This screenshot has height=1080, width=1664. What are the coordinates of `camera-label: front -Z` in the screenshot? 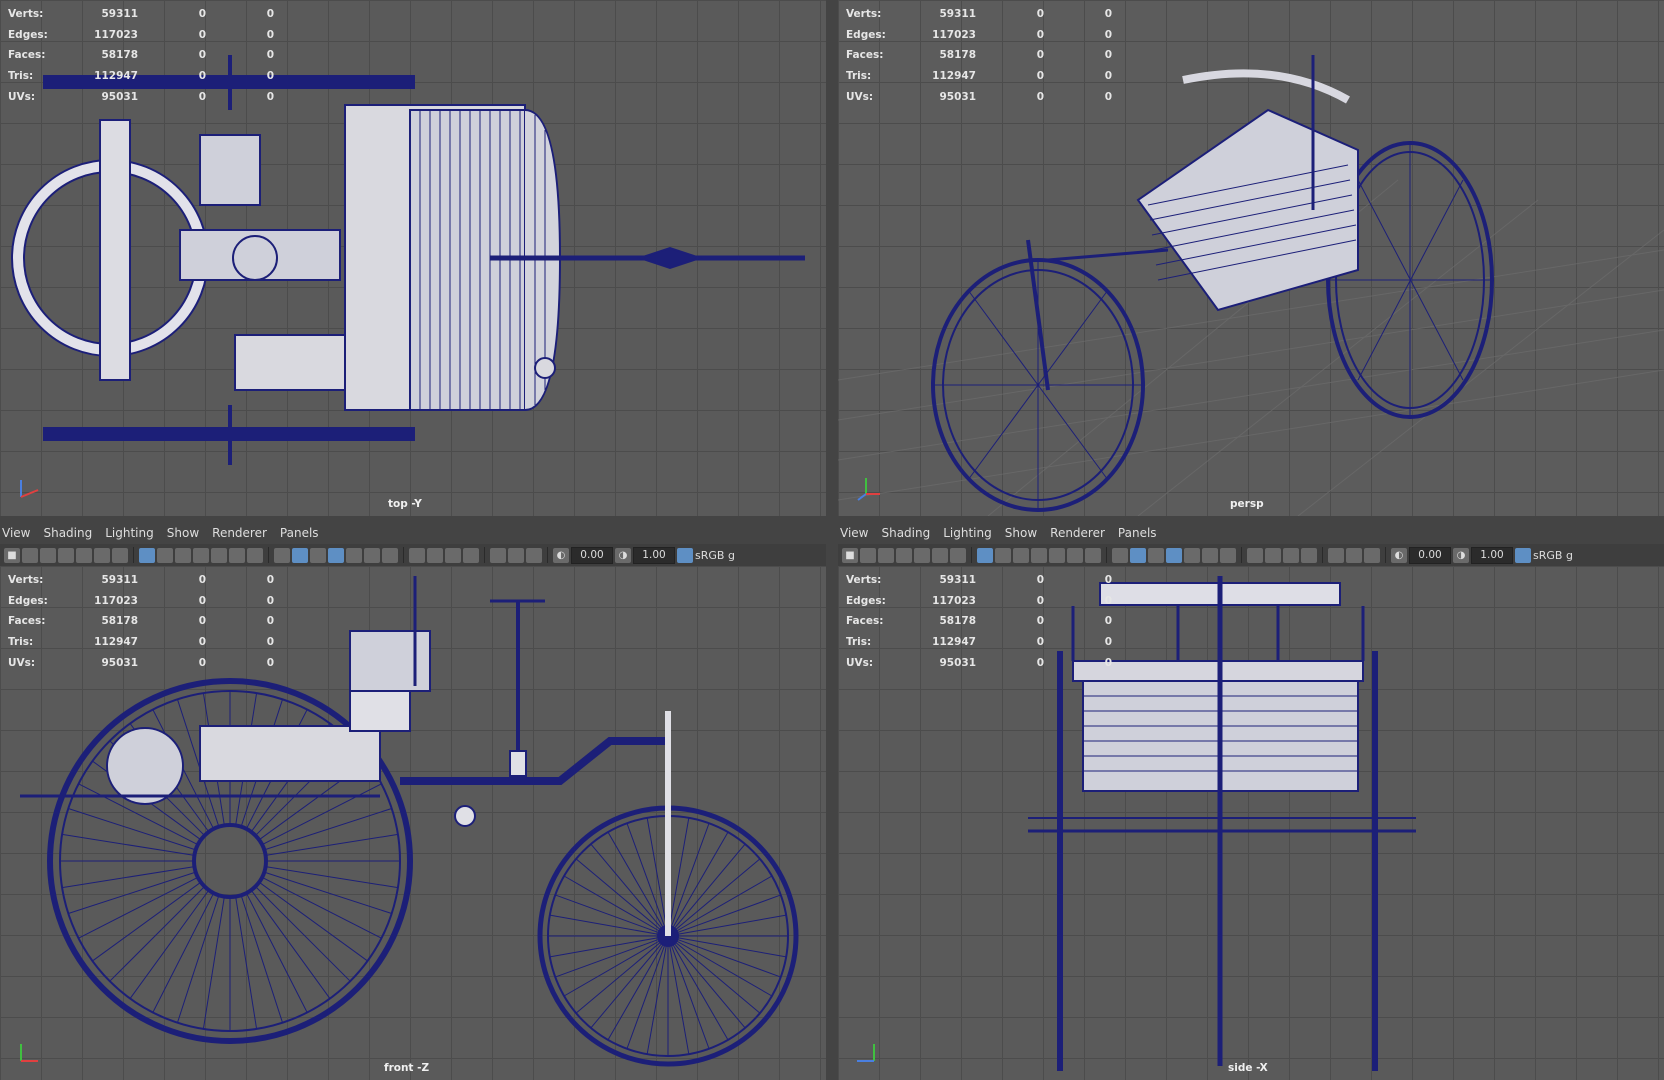 It's located at (407, 1068).